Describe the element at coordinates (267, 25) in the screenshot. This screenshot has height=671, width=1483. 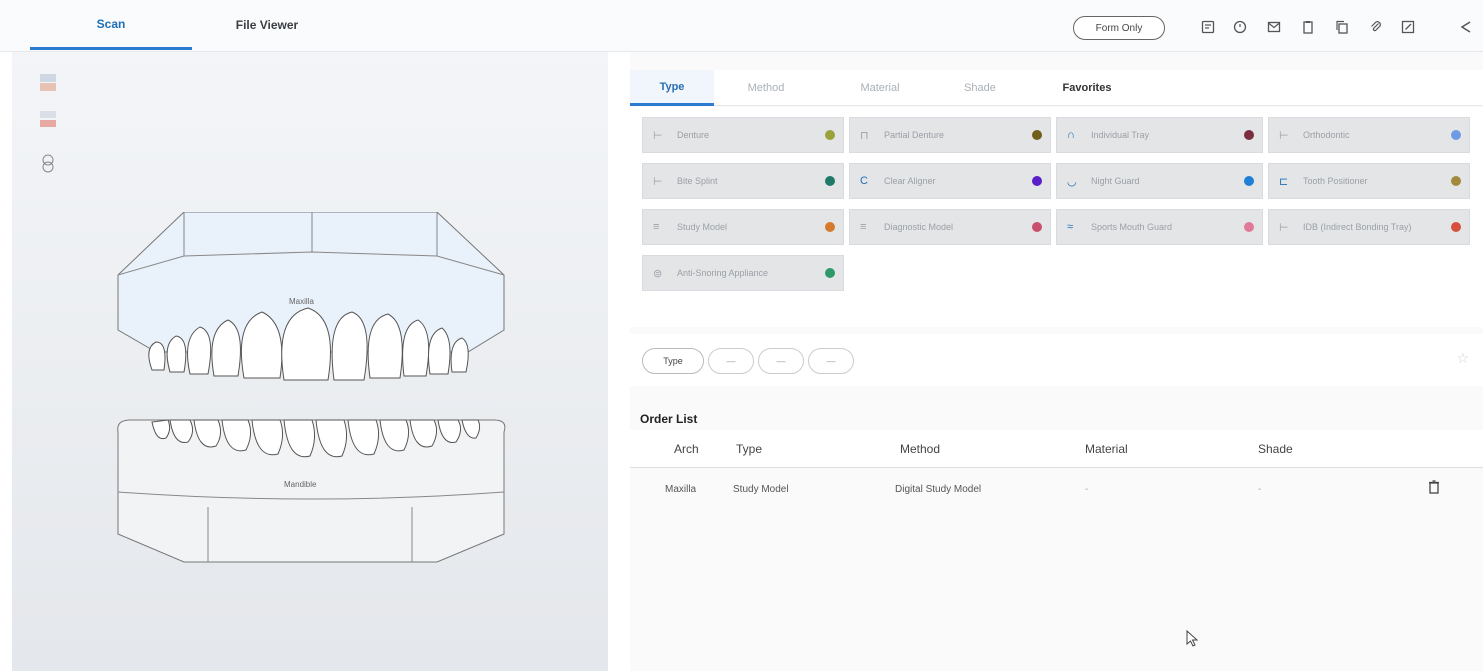
I see `tab-file-viewer: File Viewer` at that location.